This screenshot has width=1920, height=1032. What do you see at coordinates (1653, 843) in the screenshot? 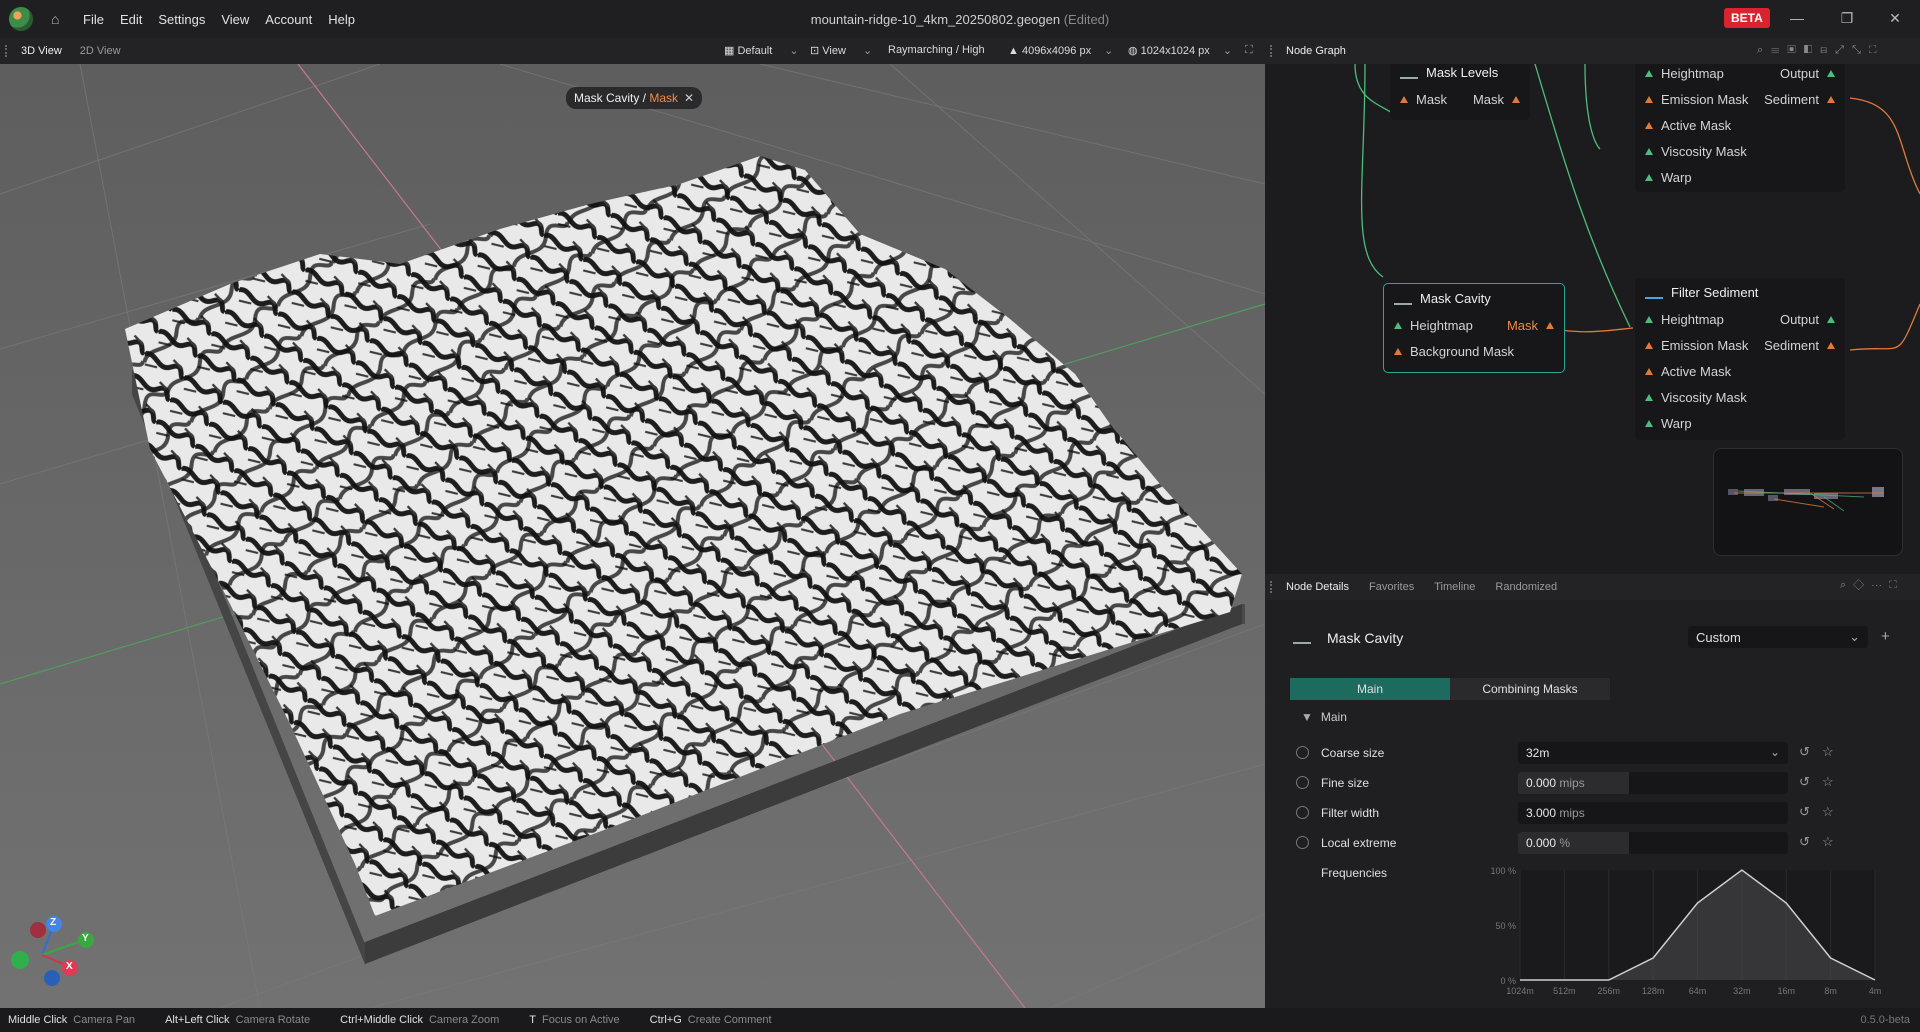
I see `local-extreme-slider: 0.000 %` at bounding box center [1653, 843].